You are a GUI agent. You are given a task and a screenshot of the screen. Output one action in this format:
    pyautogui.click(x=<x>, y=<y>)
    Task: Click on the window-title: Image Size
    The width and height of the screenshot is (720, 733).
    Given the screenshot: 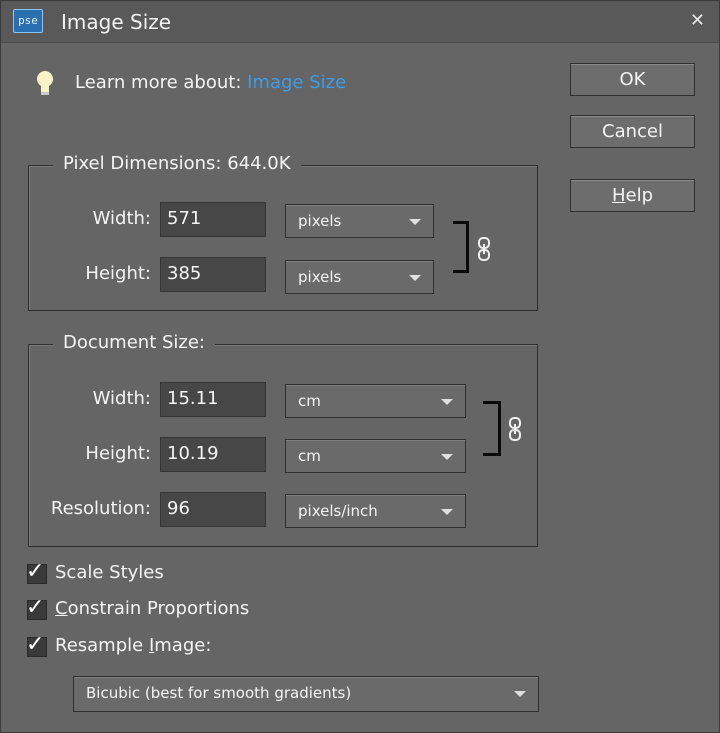 What is the action you would take?
    pyautogui.click(x=116, y=22)
    